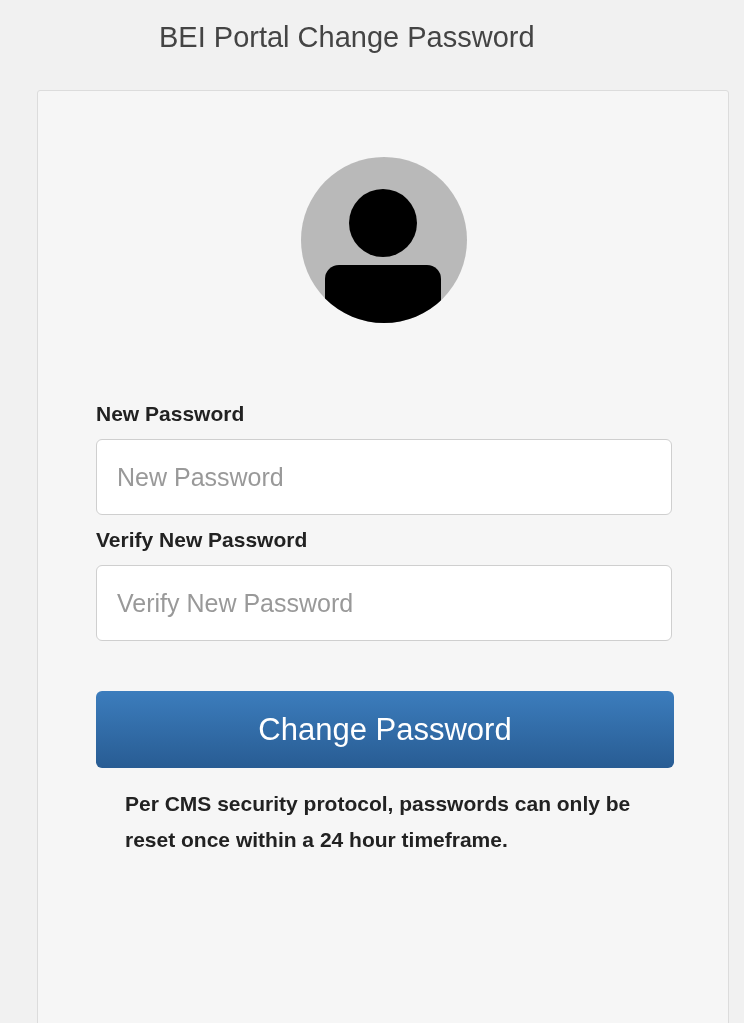  Describe the element at coordinates (347, 37) in the screenshot. I see `page-title: BEI Portal Change Password` at that location.